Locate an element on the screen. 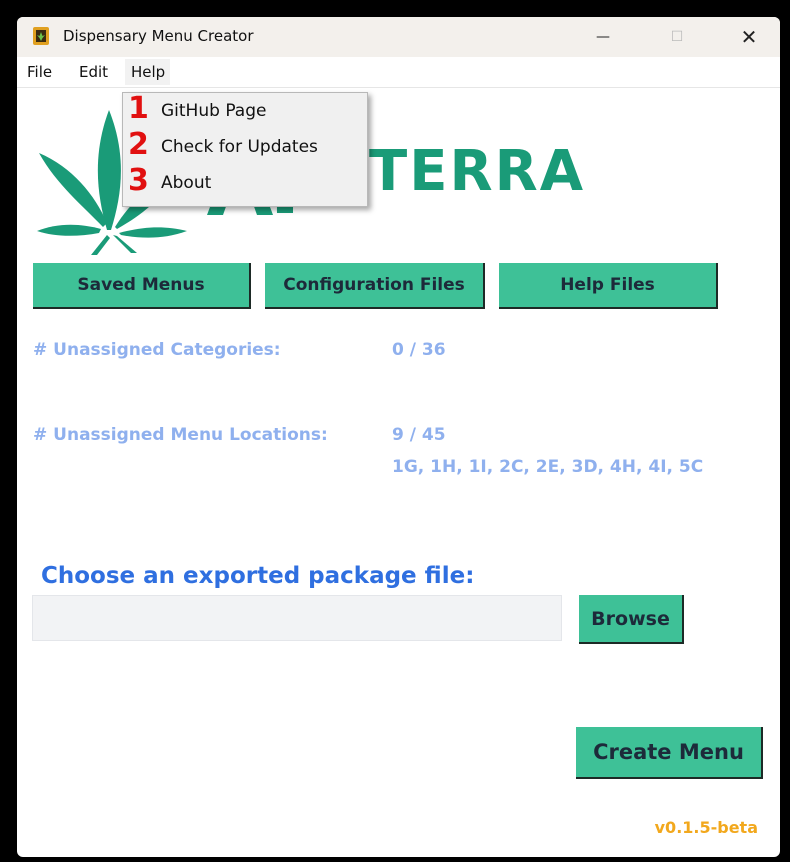 The height and width of the screenshot is (862, 790). maximize-button: ☐ is located at coordinates (677, 37).